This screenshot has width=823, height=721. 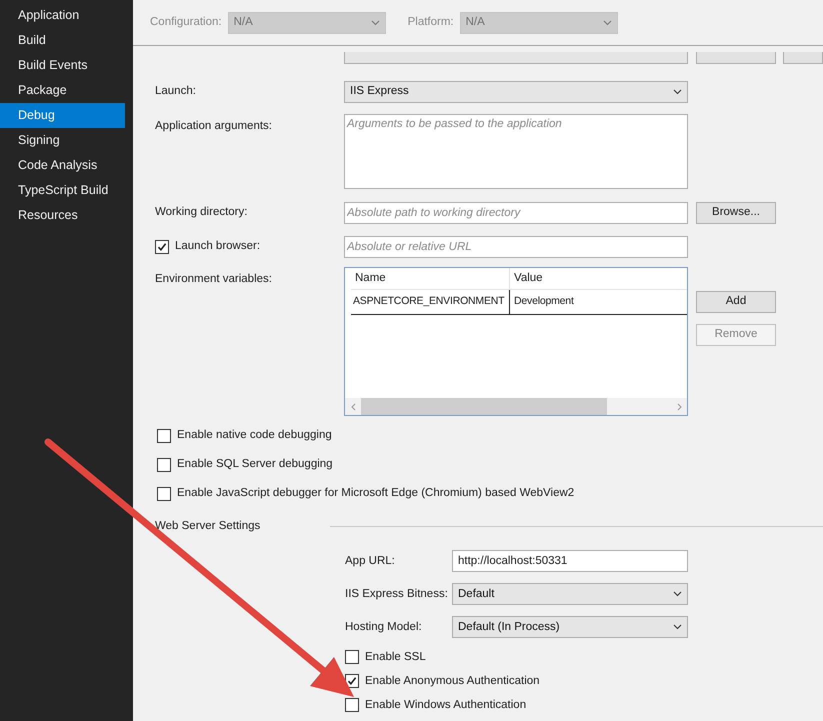 I want to click on field-label: Environment variables:, so click(x=214, y=279).